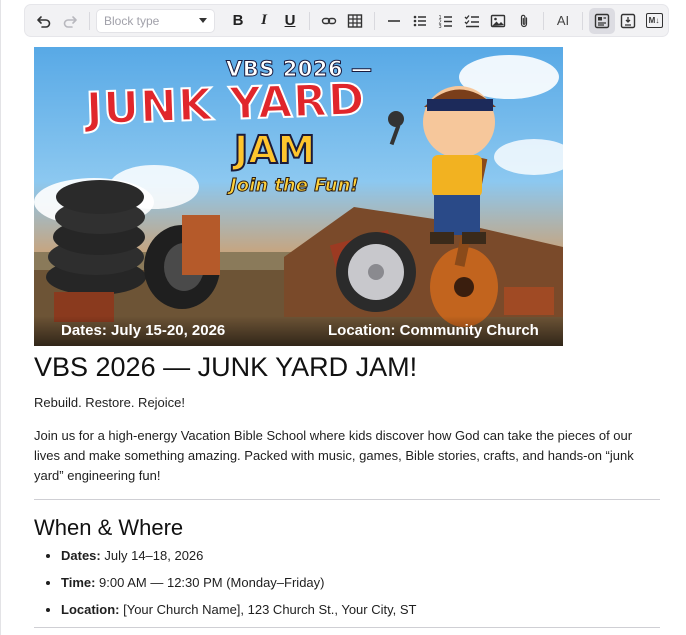 The image size is (686, 635). I want to click on rich-view-button, so click(602, 20).